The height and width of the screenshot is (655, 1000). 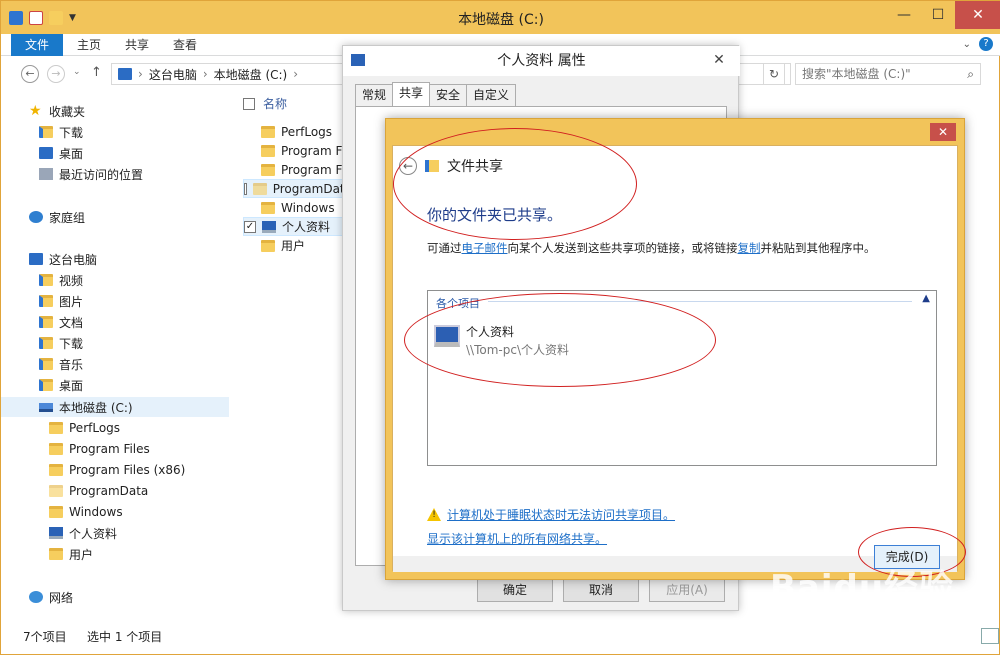 I want to click on nav-pc-pictures: 图片, so click(x=61, y=301).